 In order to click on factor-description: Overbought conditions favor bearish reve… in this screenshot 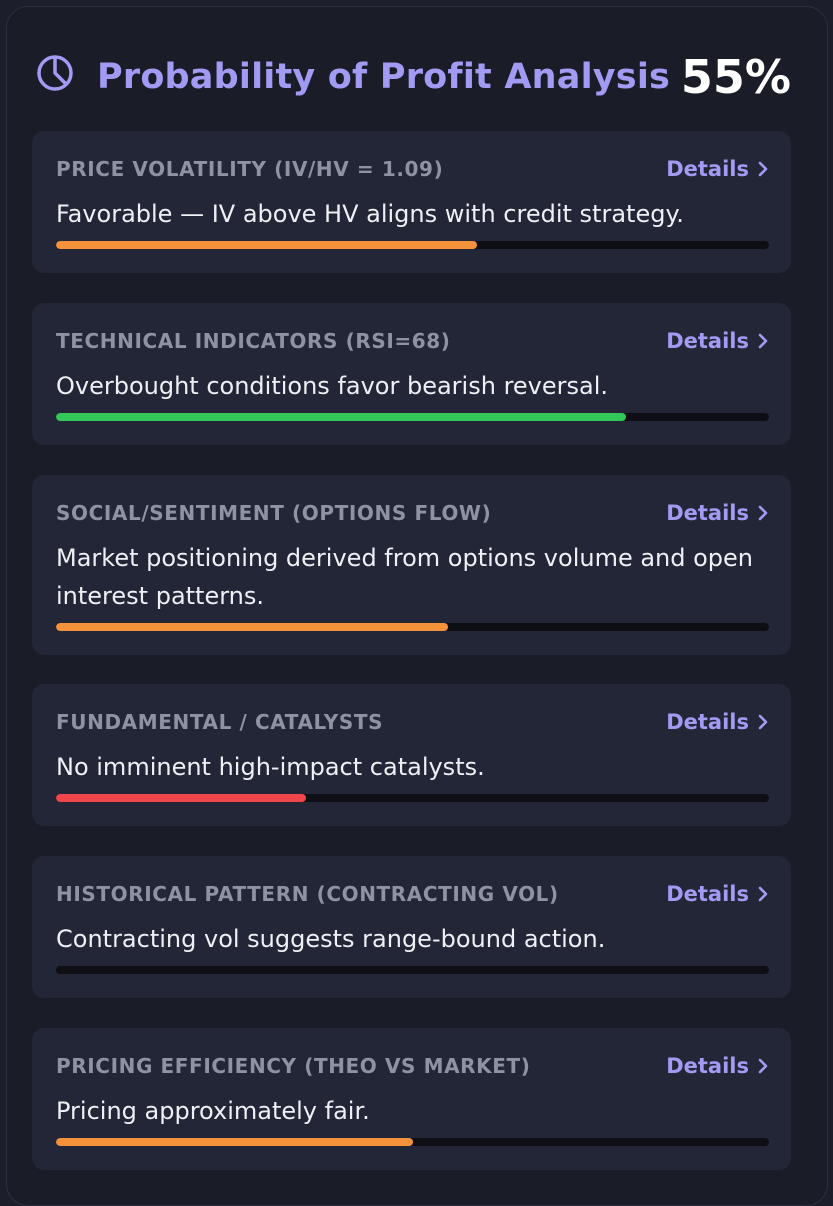, I will do `click(332, 386)`.